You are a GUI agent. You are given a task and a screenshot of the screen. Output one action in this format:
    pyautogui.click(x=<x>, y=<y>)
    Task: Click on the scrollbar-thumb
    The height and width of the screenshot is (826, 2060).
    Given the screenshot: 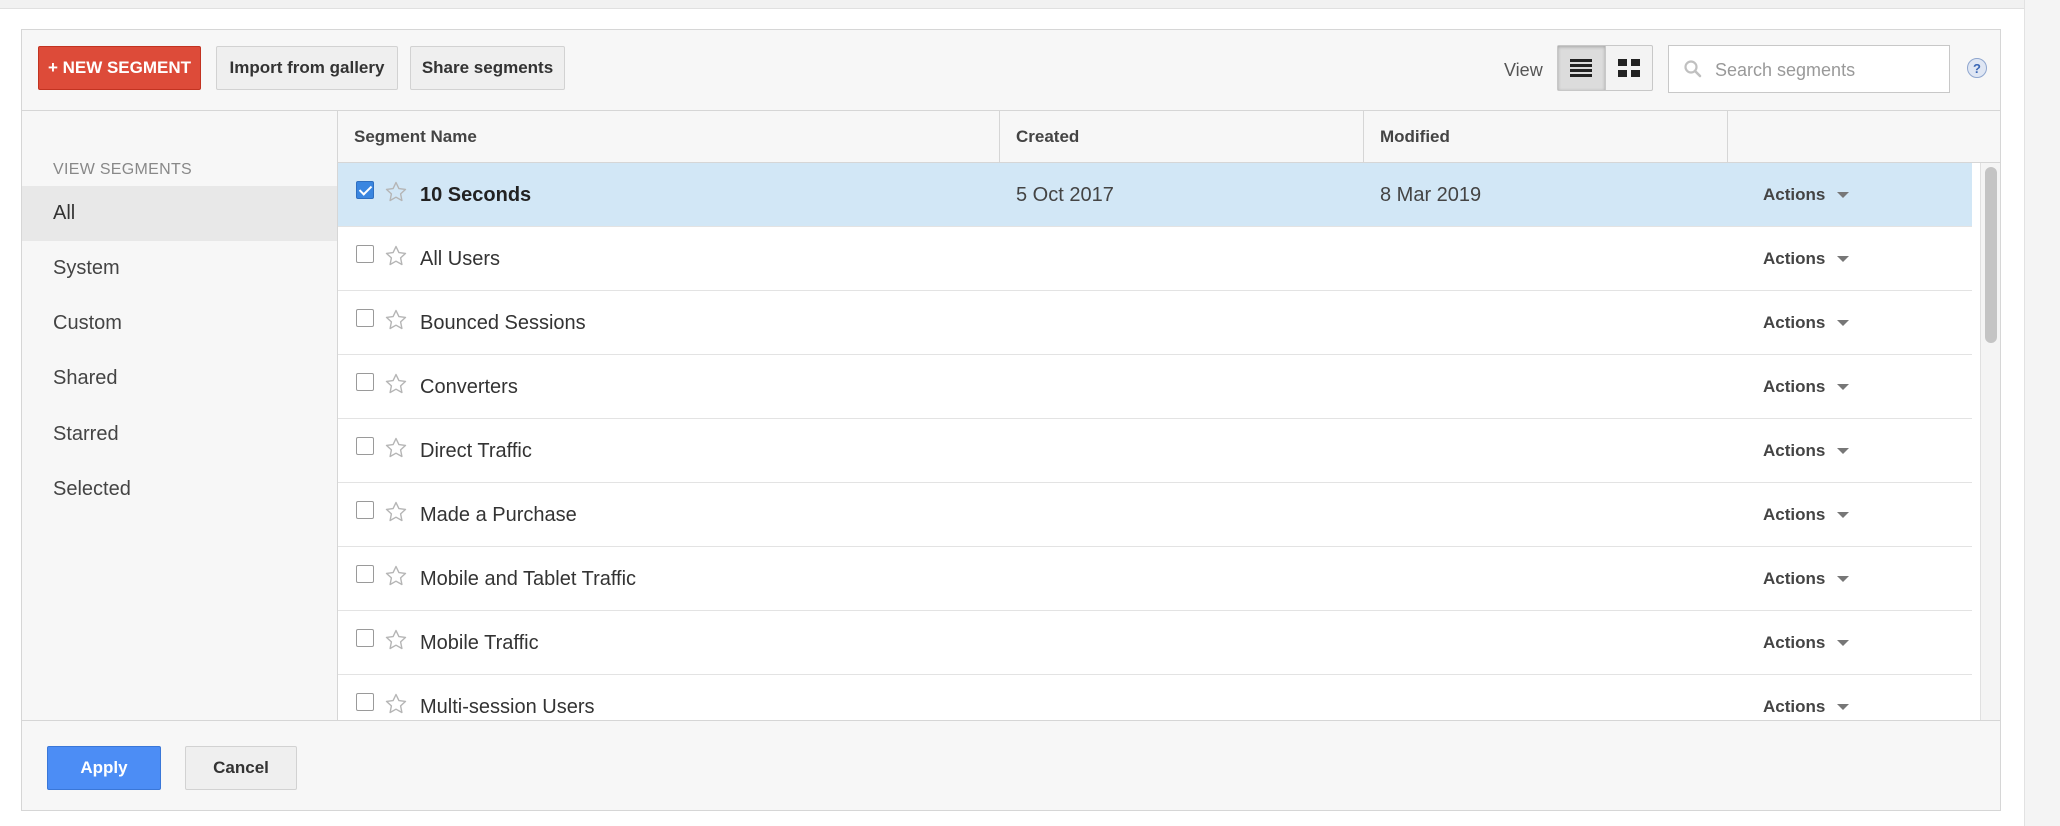 What is the action you would take?
    pyautogui.click(x=1991, y=255)
    